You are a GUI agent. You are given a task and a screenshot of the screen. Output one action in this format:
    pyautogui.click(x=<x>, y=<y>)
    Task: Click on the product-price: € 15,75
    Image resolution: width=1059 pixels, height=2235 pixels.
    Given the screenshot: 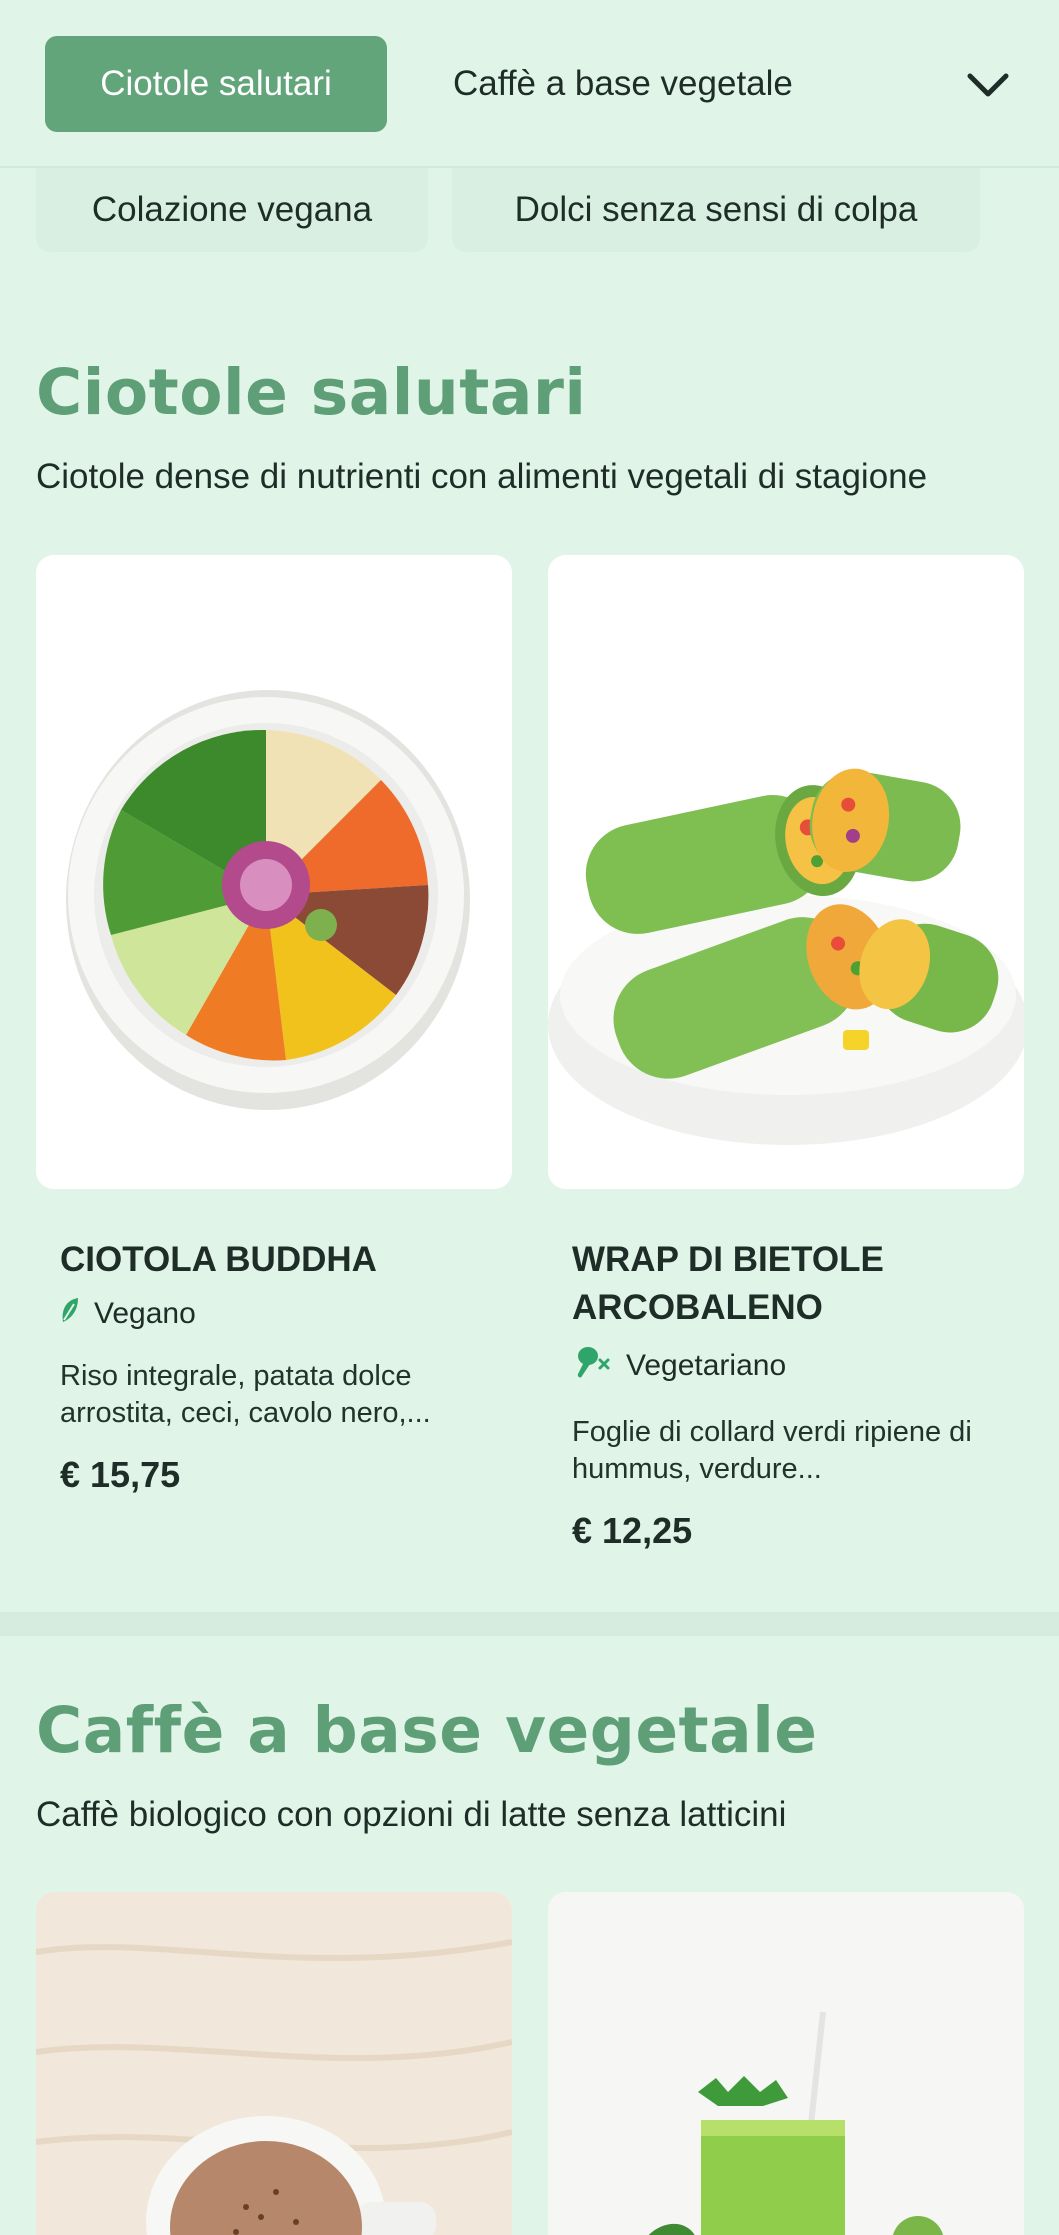 What is the action you would take?
    pyautogui.click(x=120, y=1474)
    